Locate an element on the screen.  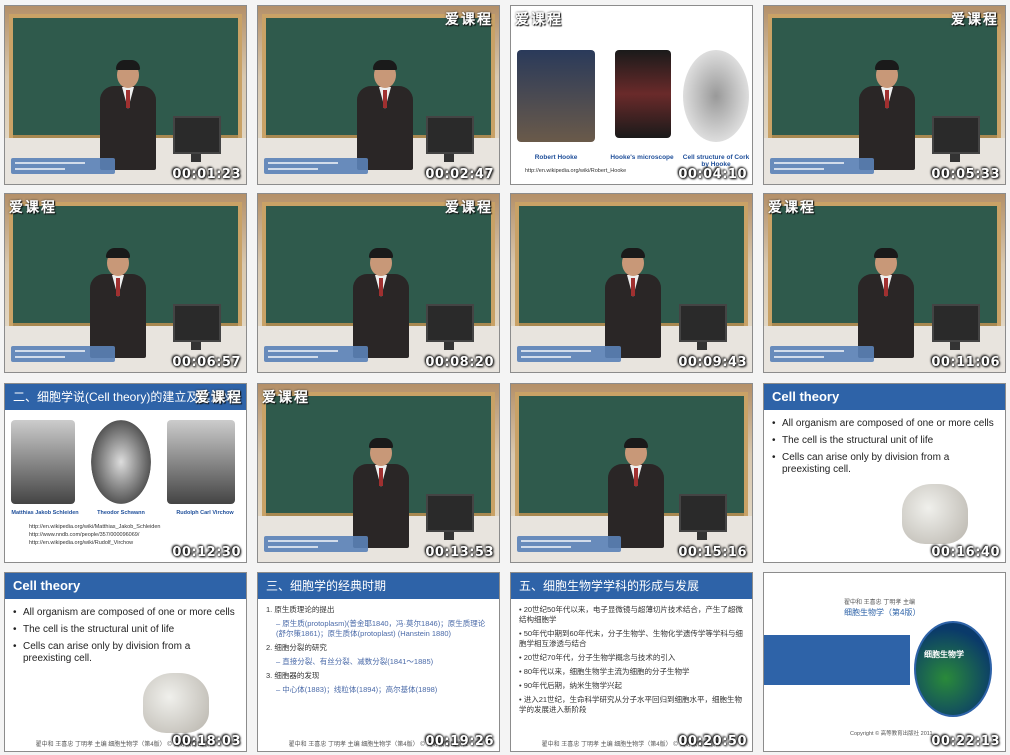
cover-disc is located at coordinates (953, 669).